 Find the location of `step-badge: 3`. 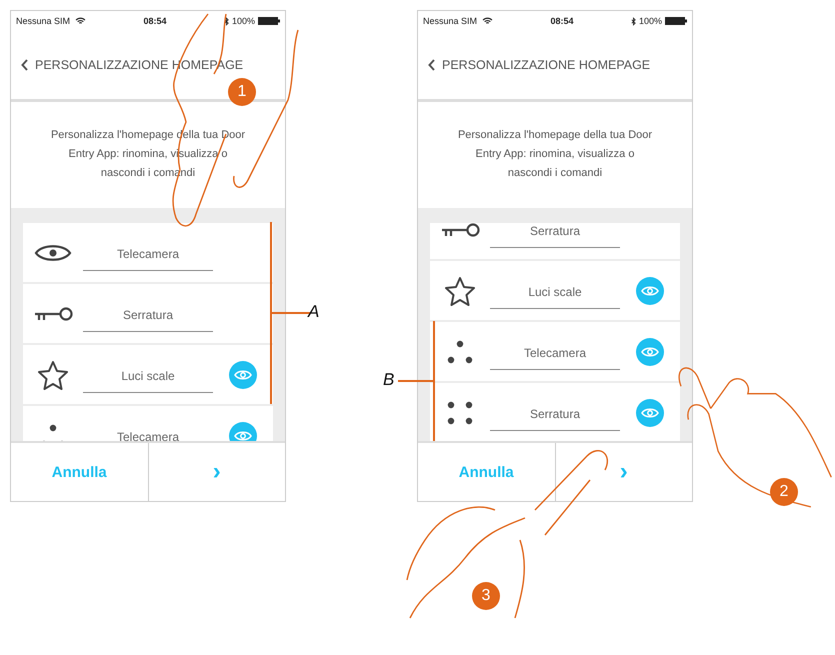

step-badge: 3 is located at coordinates (486, 596).